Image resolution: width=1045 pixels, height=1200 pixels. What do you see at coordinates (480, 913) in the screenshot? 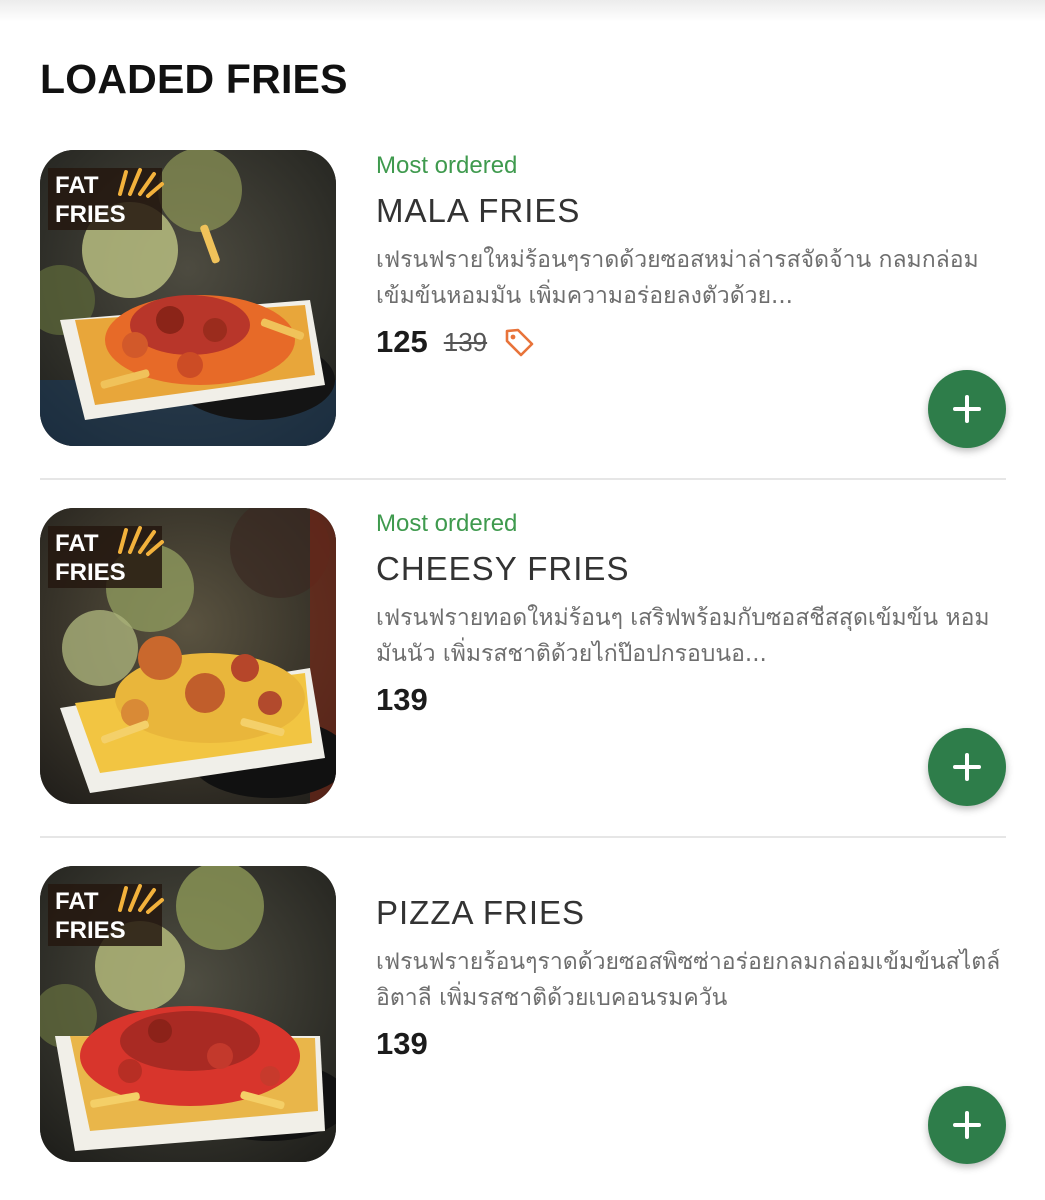
I see `product-name: PIZZA FRIES` at bounding box center [480, 913].